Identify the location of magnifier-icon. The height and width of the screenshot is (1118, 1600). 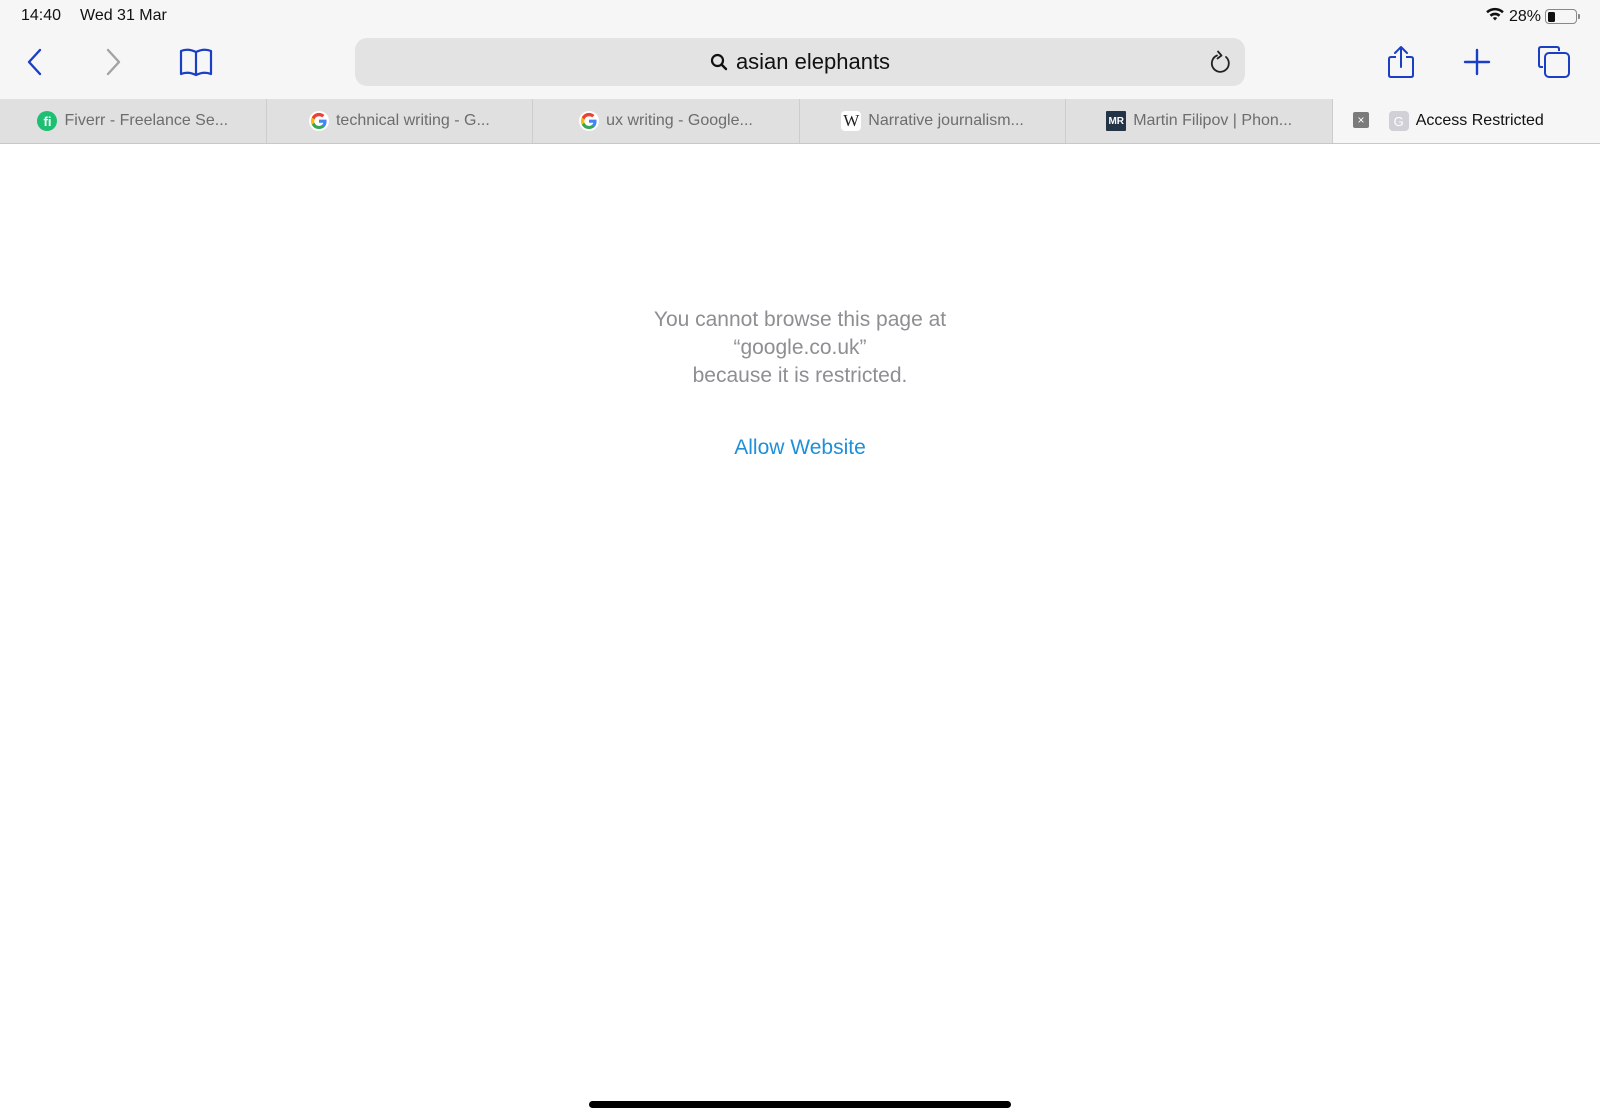
(719, 62).